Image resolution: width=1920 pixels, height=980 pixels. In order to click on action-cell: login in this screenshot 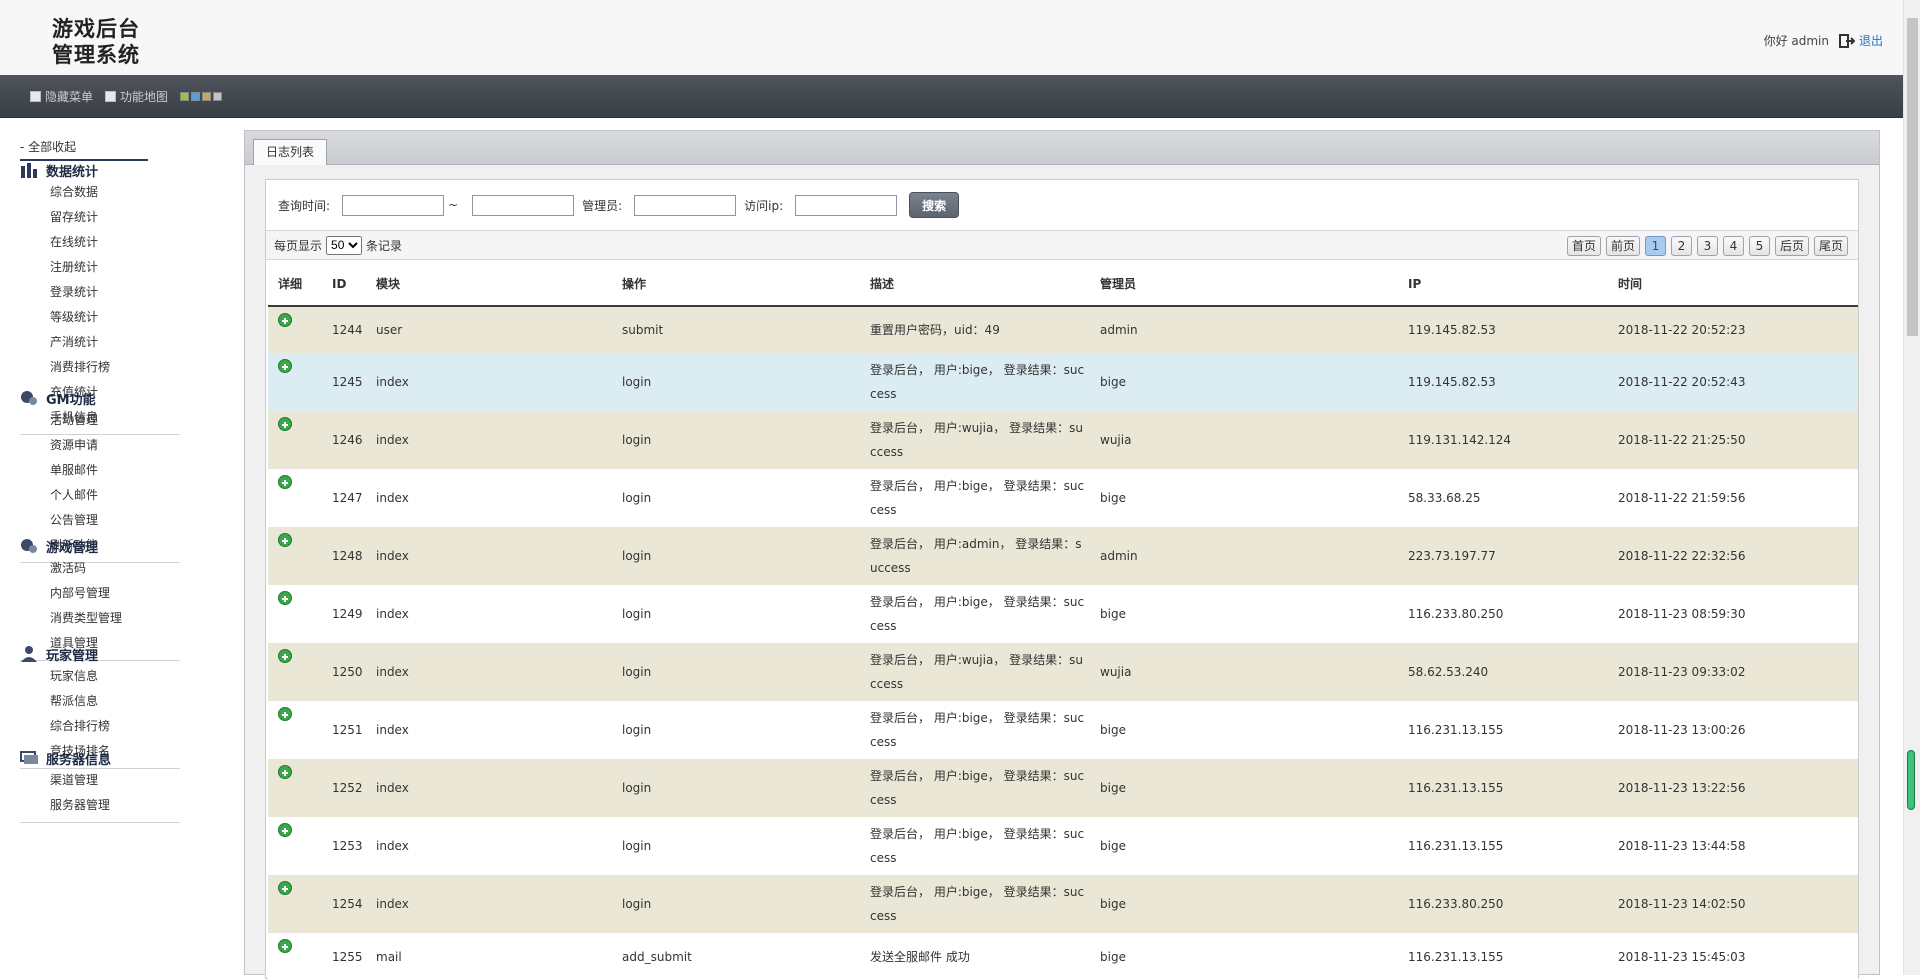, I will do `click(637, 846)`.